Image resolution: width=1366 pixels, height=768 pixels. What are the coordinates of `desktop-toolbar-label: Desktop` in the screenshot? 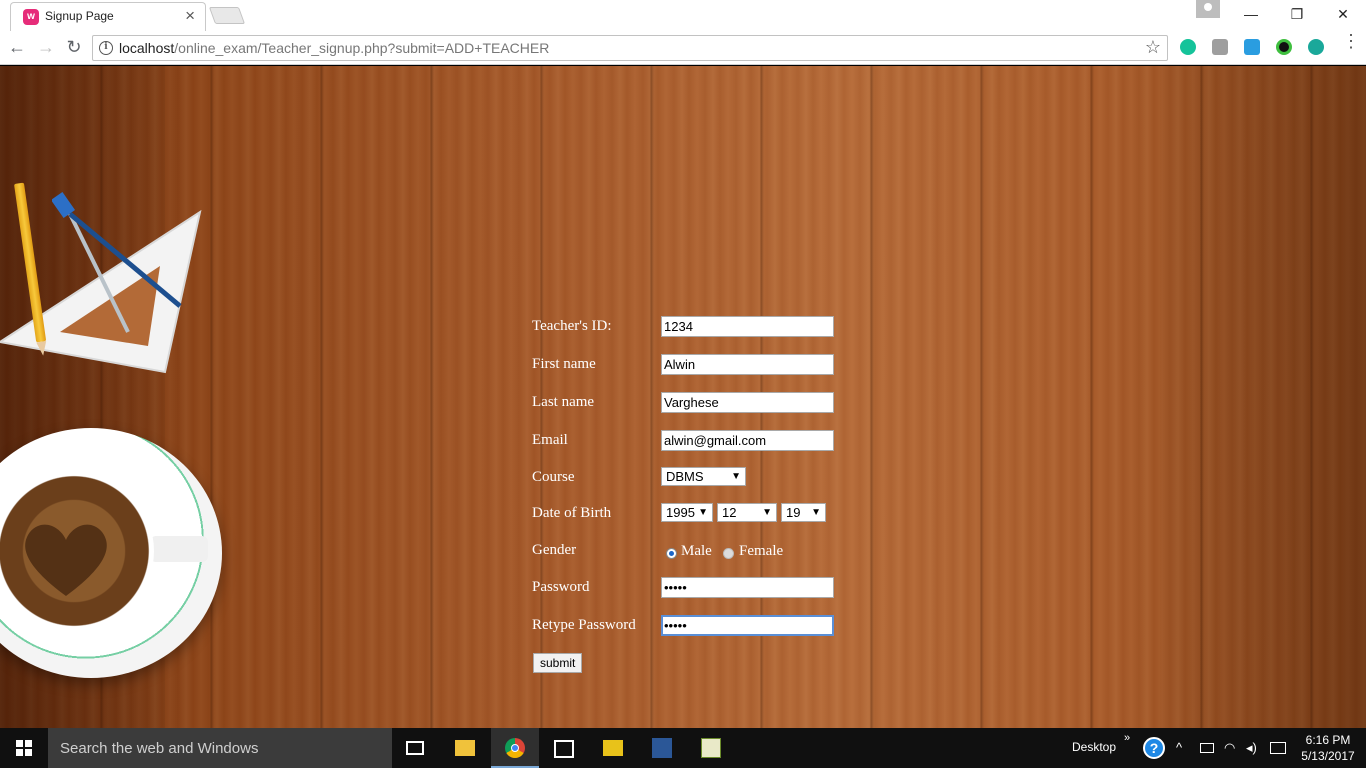 It's located at (1094, 747).